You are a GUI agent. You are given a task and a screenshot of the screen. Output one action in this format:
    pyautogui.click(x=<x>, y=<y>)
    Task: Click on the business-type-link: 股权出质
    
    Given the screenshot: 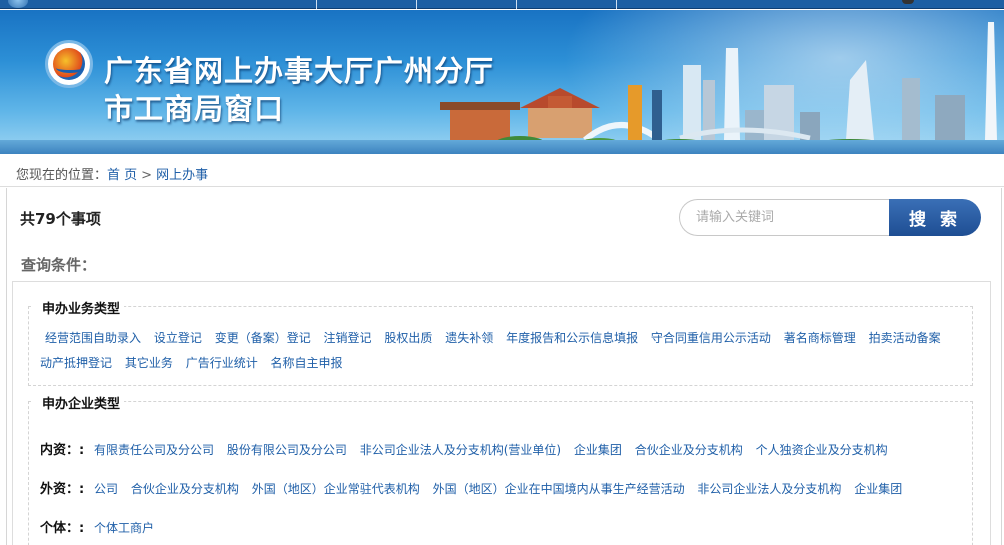 What is the action you would take?
    pyautogui.click(x=408, y=338)
    